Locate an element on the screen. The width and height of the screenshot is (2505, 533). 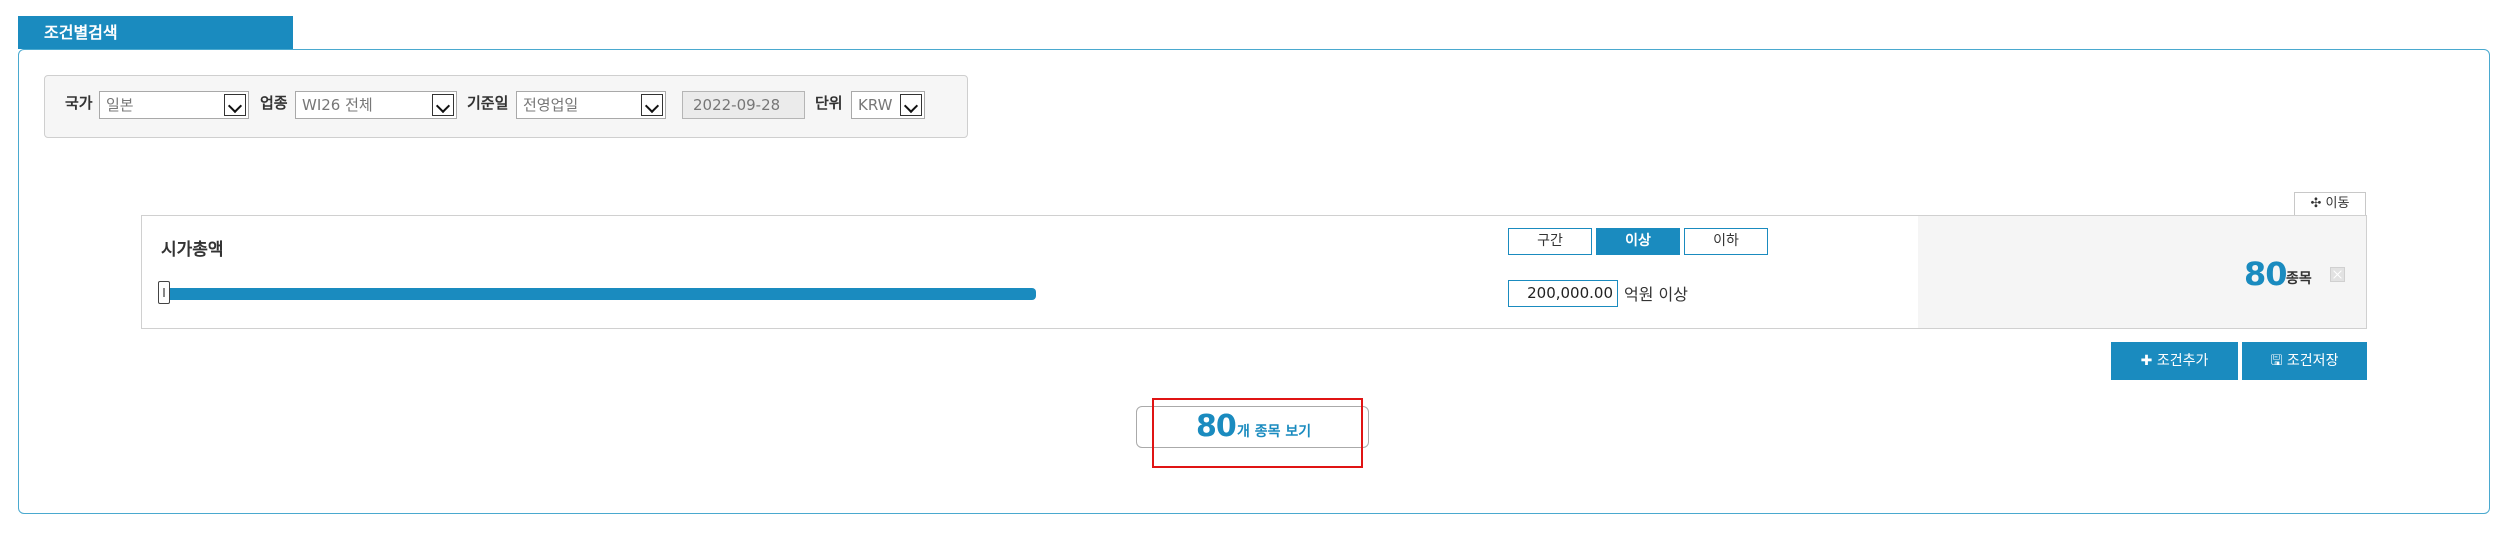
mode-range-button: 구간 is located at coordinates (1550, 241).